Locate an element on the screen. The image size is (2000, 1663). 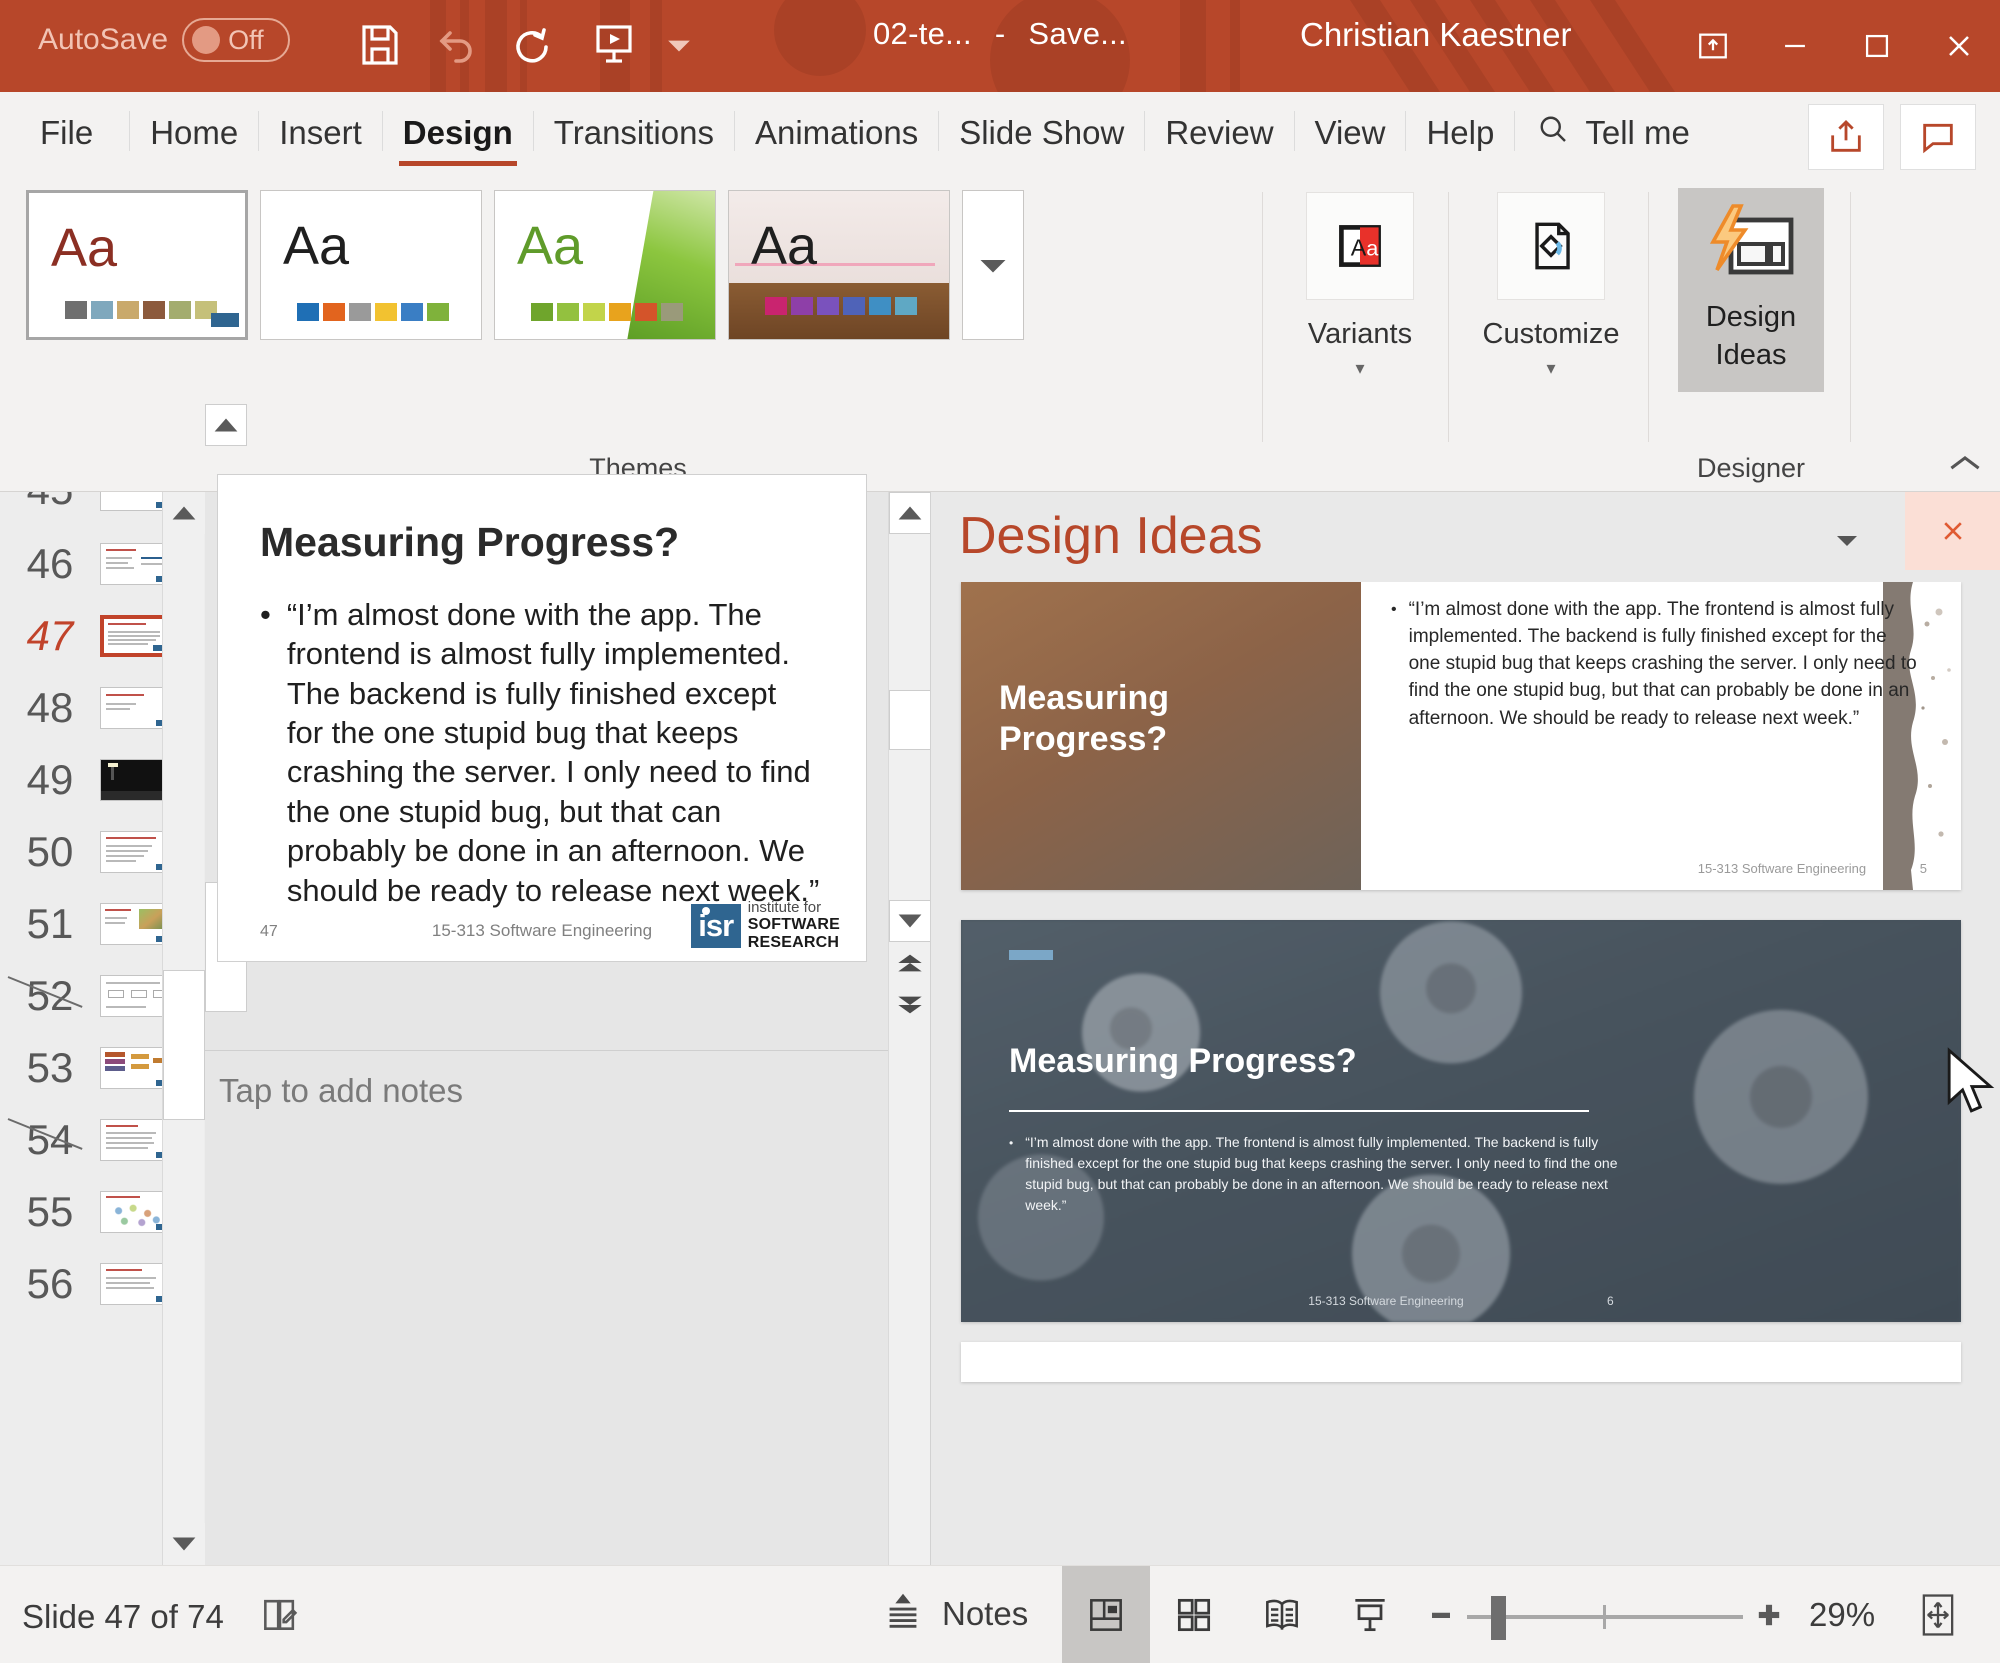
view-buttons is located at coordinates (1238, 1614).